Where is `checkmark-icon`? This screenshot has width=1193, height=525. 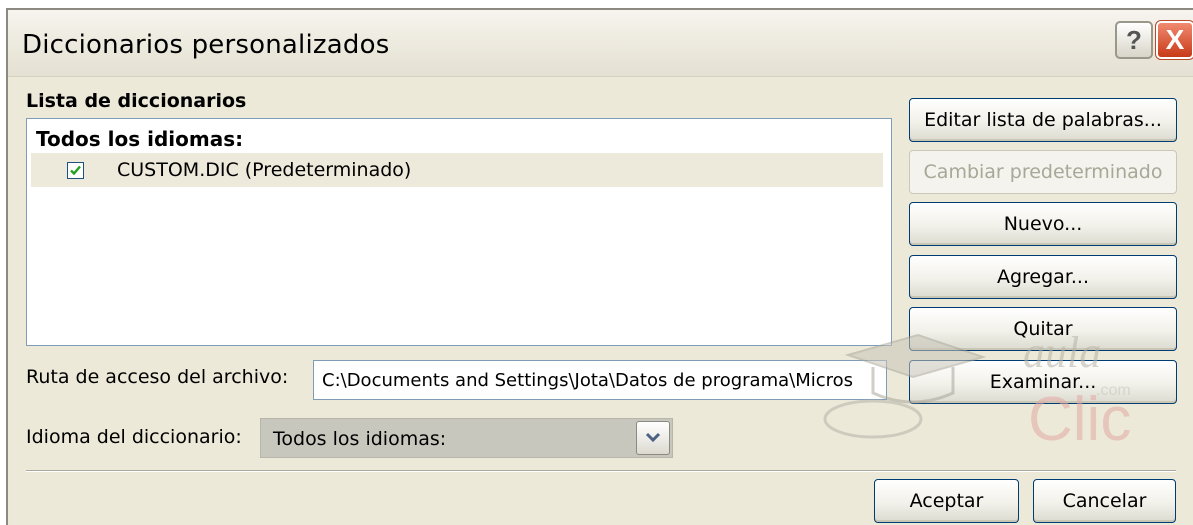
checkmark-icon is located at coordinates (75, 170).